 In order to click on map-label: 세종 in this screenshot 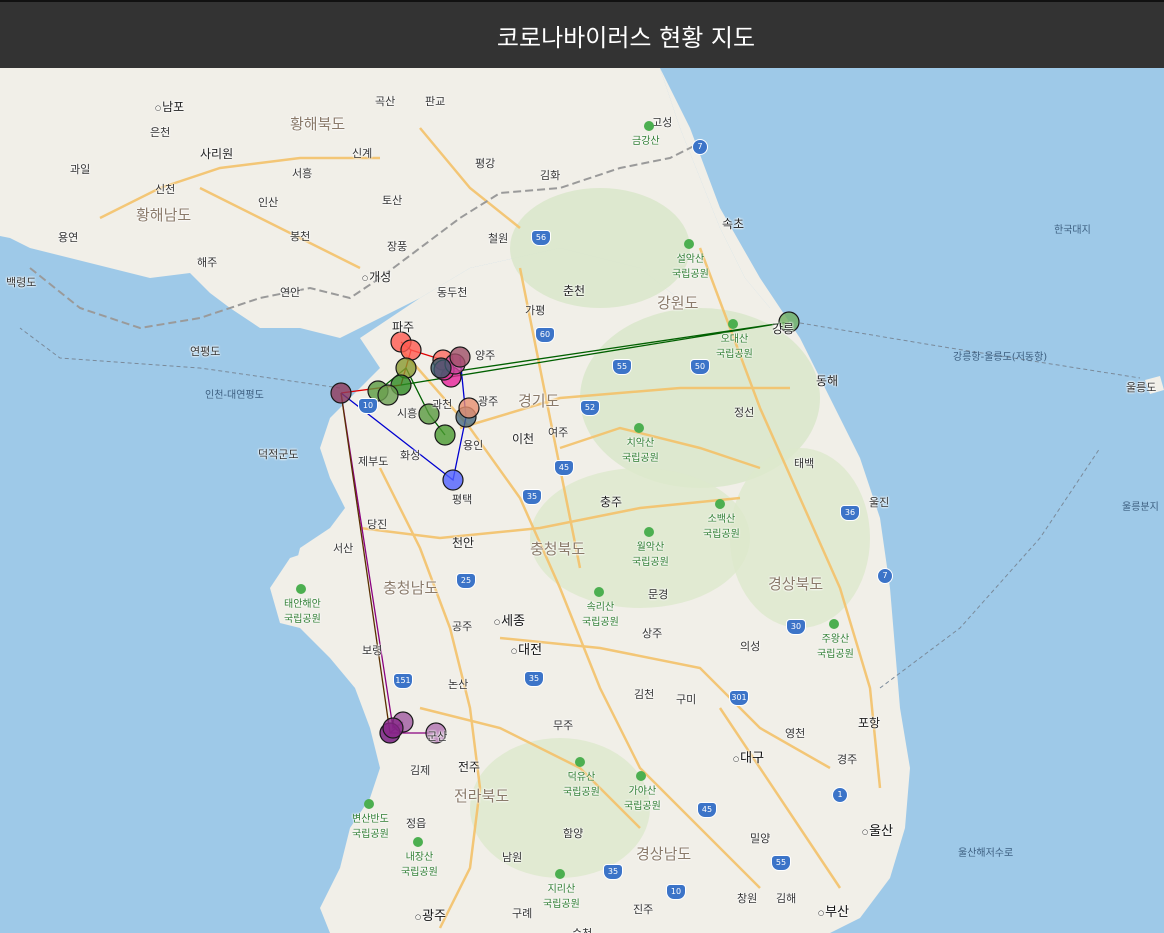, I will do `click(509, 619)`.